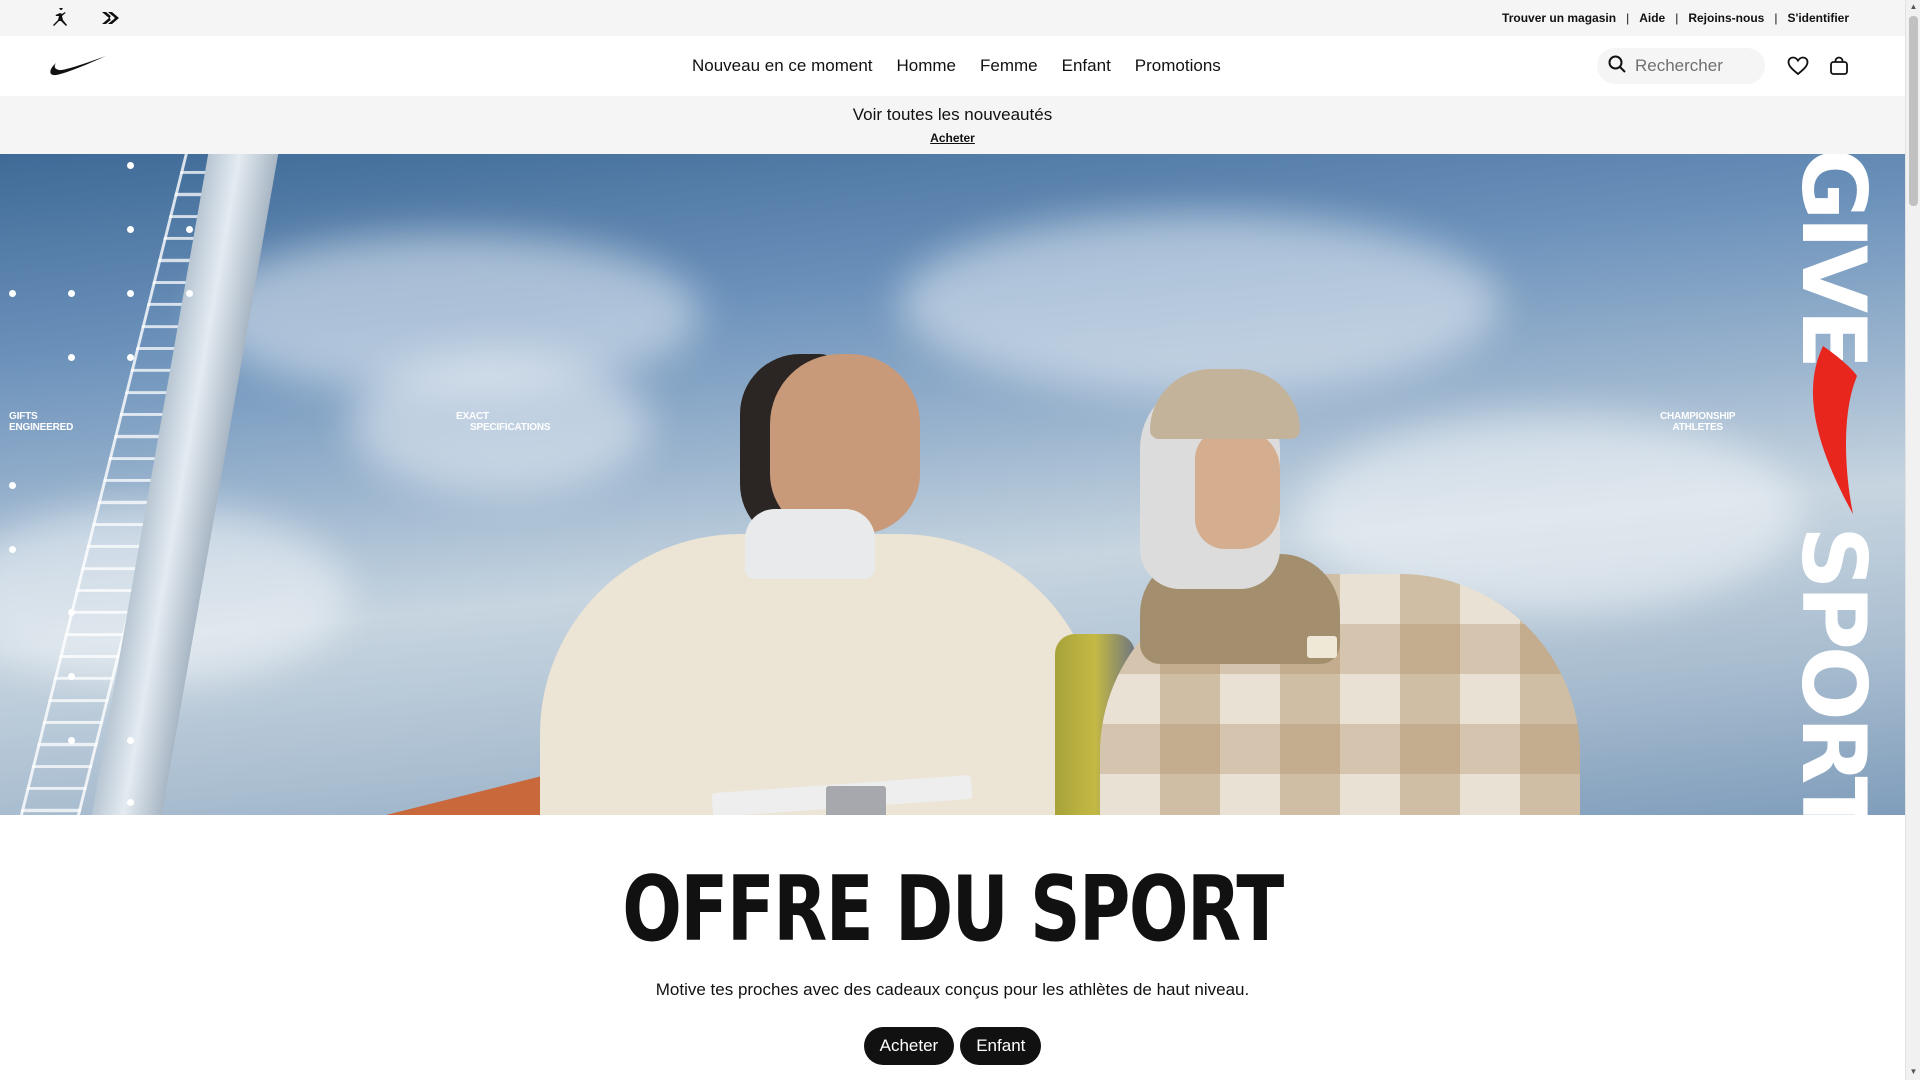 The height and width of the screenshot is (1080, 1920). I want to click on search-box, so click(1681, 66).